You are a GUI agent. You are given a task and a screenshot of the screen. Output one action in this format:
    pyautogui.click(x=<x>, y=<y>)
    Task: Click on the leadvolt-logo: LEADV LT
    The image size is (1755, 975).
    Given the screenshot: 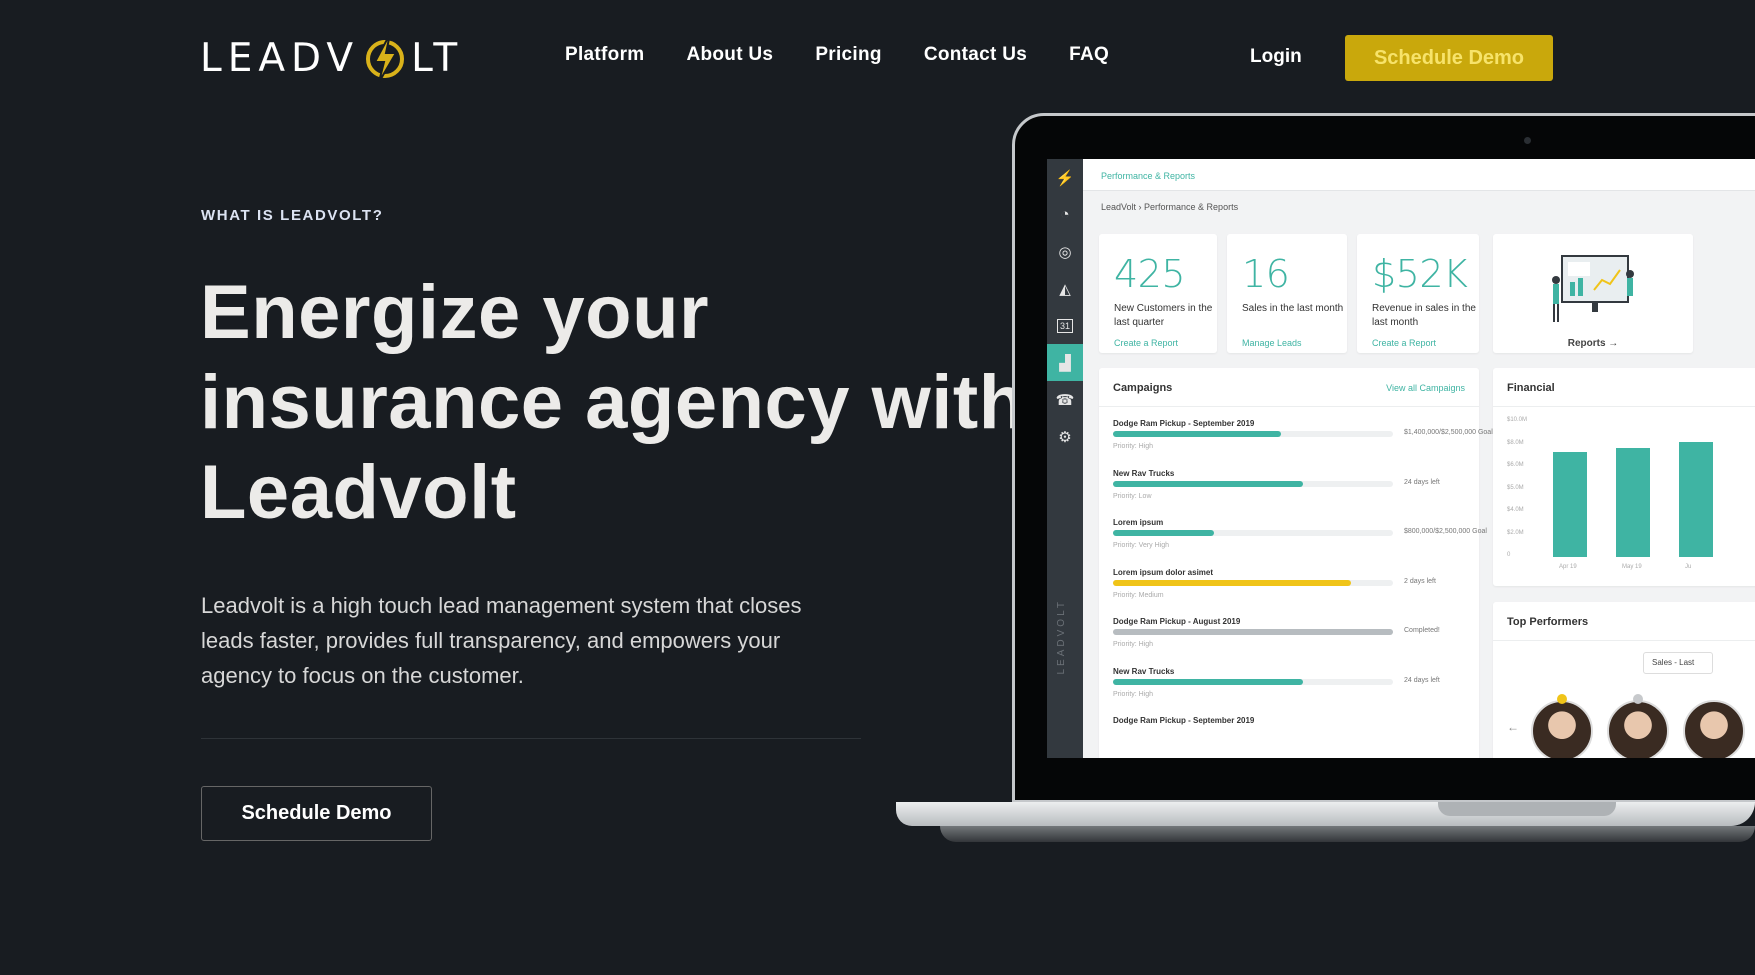 What is the action you would take?
    pyautogui.click(x=331, y=58)
    